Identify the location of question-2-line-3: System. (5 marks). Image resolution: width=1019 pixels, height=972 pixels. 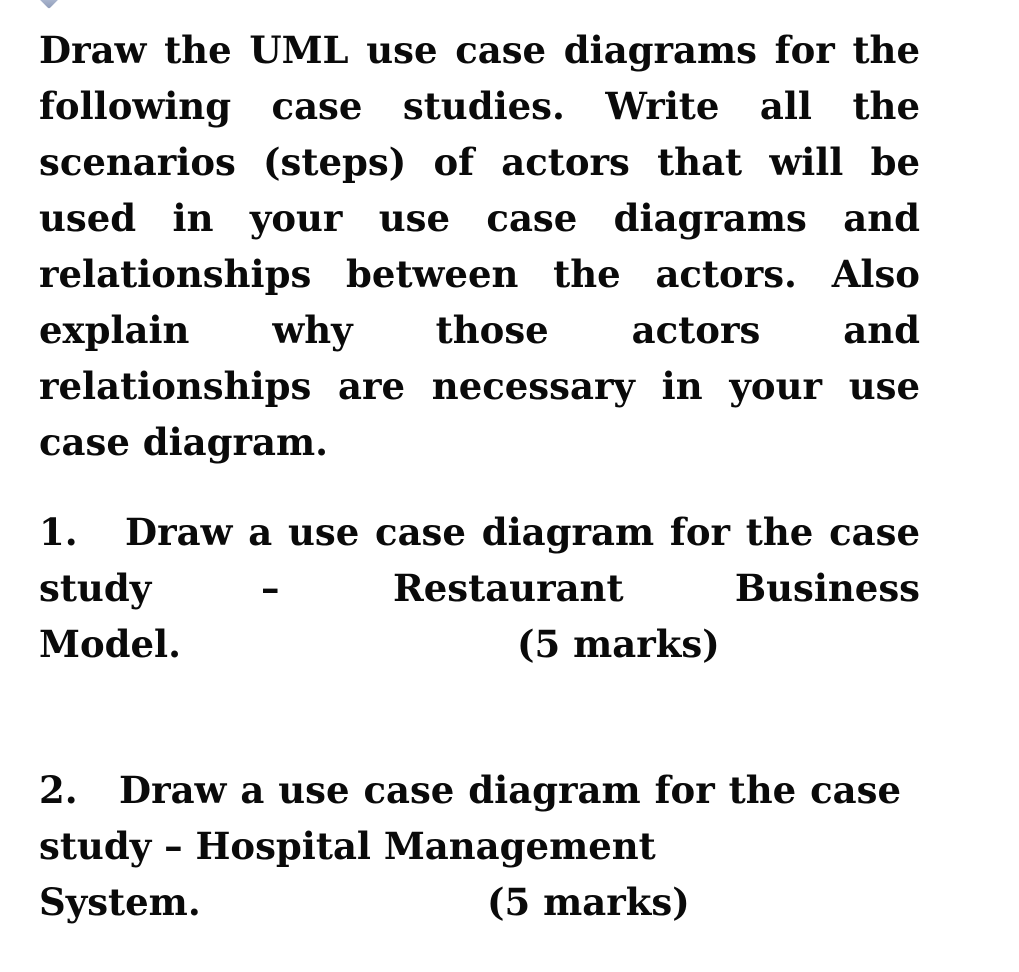
(479, 902).